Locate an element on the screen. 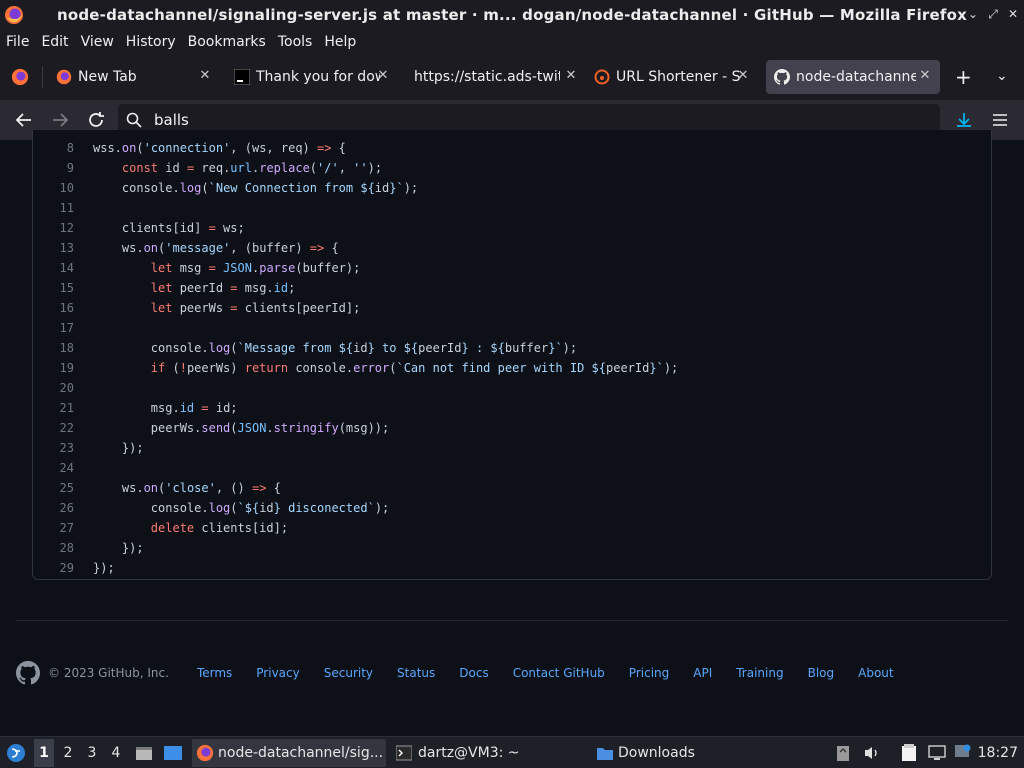  search-icon is located at coordinates (134, 120).